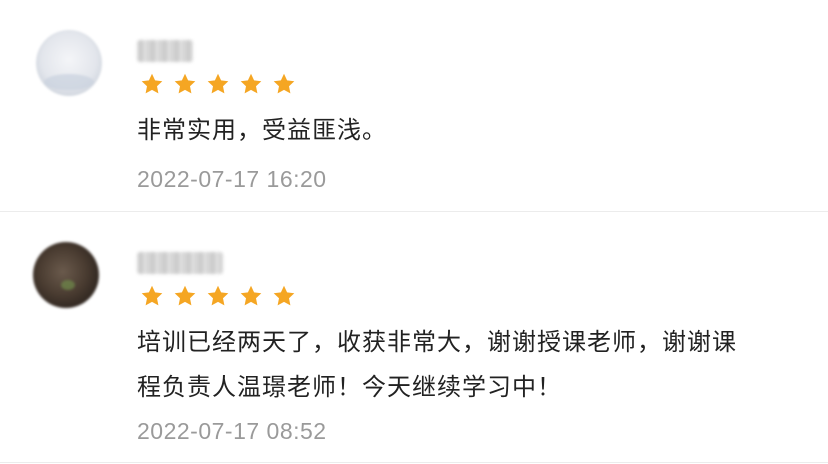  Describe the element at coordinates (232, 179) in the screenshot. I see `review-timestamp: 2022-07-17 16:20` at that location.